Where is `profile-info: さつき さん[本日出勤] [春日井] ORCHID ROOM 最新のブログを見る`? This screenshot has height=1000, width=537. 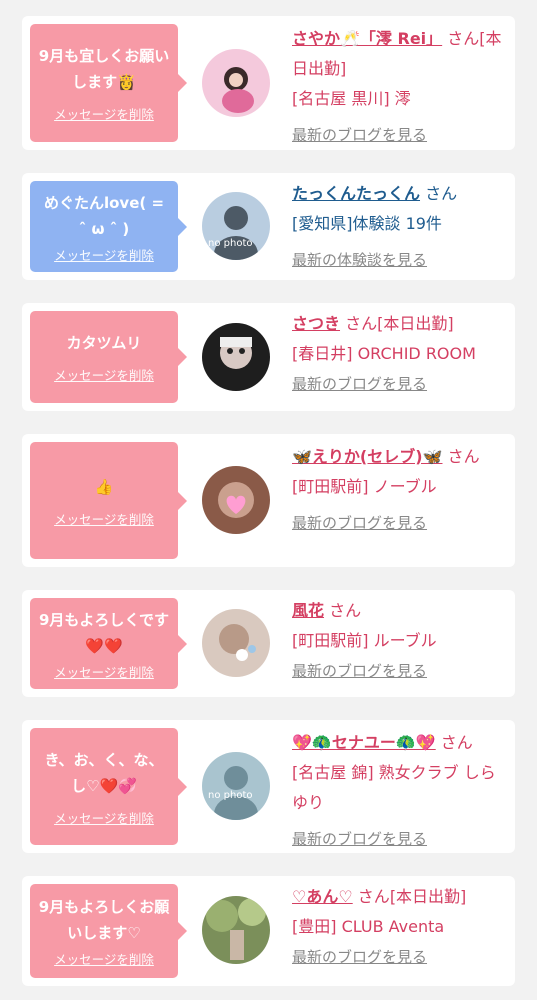
profile-info: さつき さん[本日出勤] [春日井] ORCHID ROOM 最新のブログを見る is located at coordinates (399, 354).